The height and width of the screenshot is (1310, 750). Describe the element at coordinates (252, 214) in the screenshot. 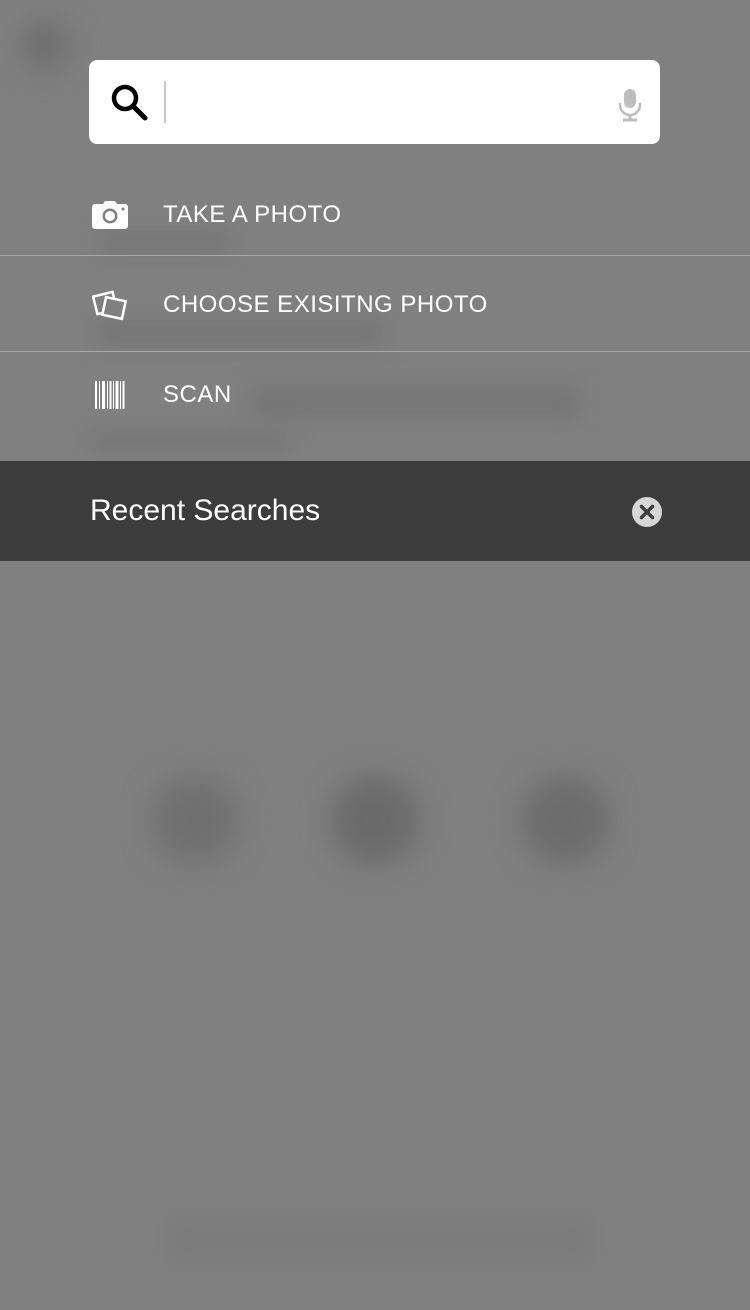

I see `take-photo-label: TAKE A PHOTO` at that location.